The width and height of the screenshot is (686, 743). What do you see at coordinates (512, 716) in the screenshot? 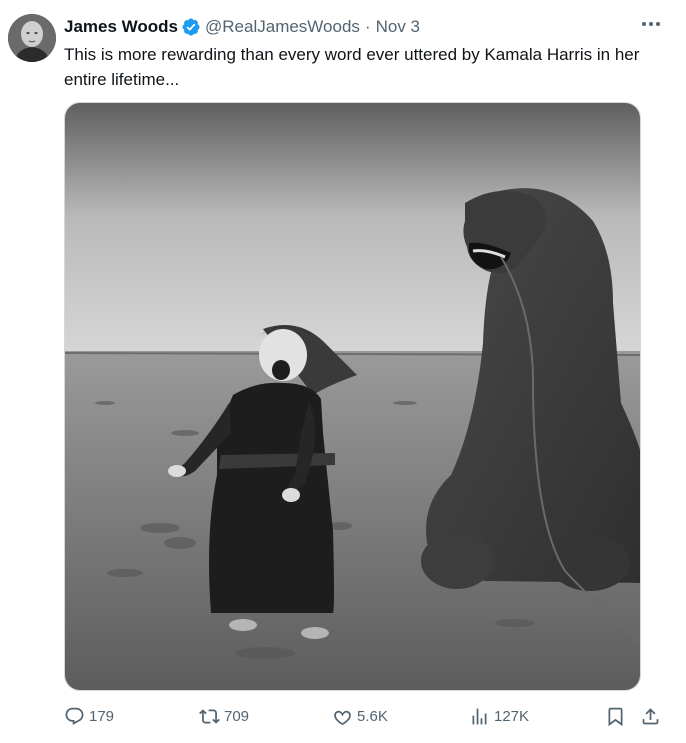
I see `views-count: 127K` at bounding box center [512, 716].